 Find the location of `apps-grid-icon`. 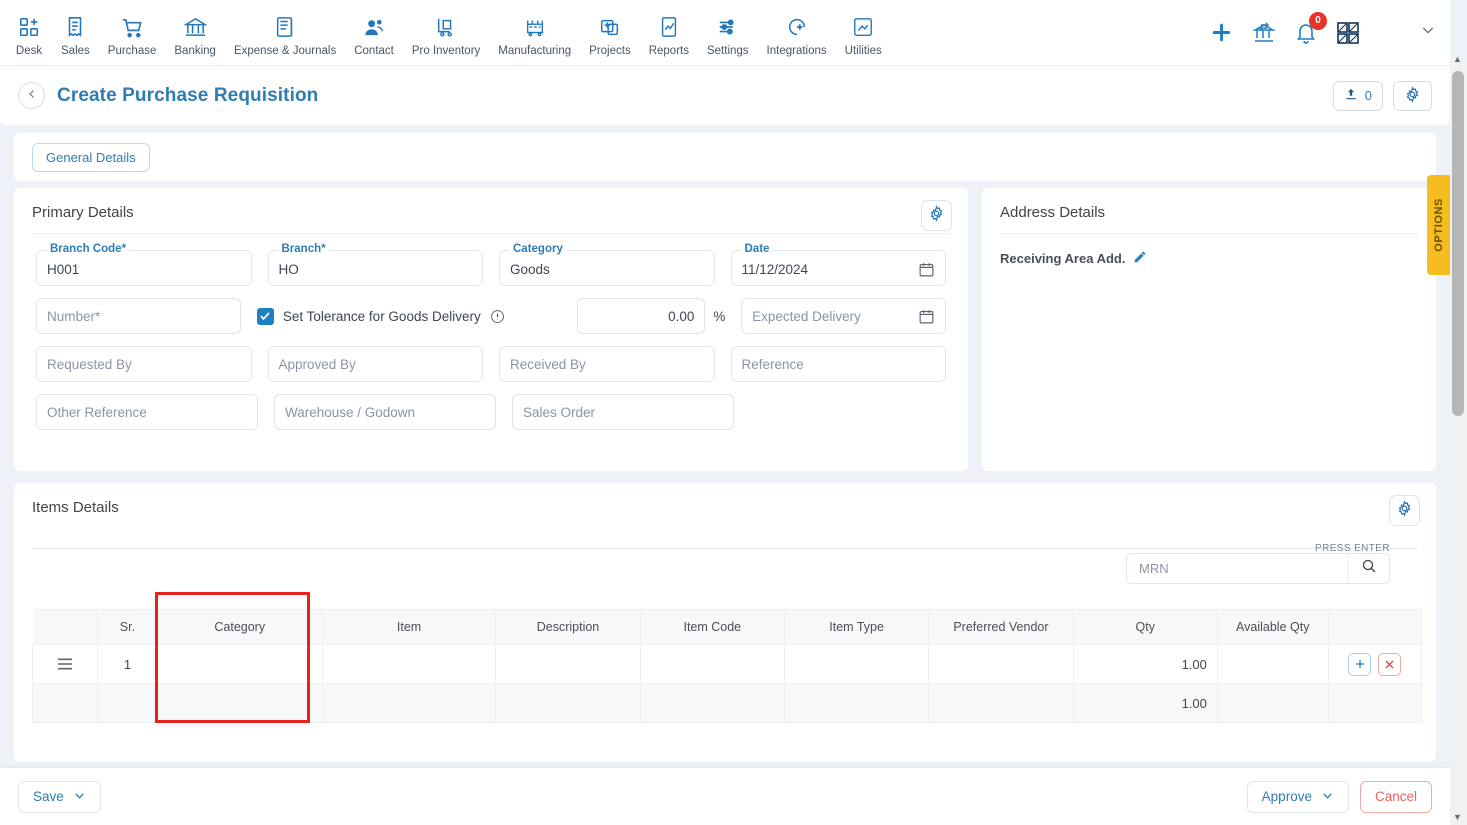

apps-grid-icon is located at coordinates (1348, 33).